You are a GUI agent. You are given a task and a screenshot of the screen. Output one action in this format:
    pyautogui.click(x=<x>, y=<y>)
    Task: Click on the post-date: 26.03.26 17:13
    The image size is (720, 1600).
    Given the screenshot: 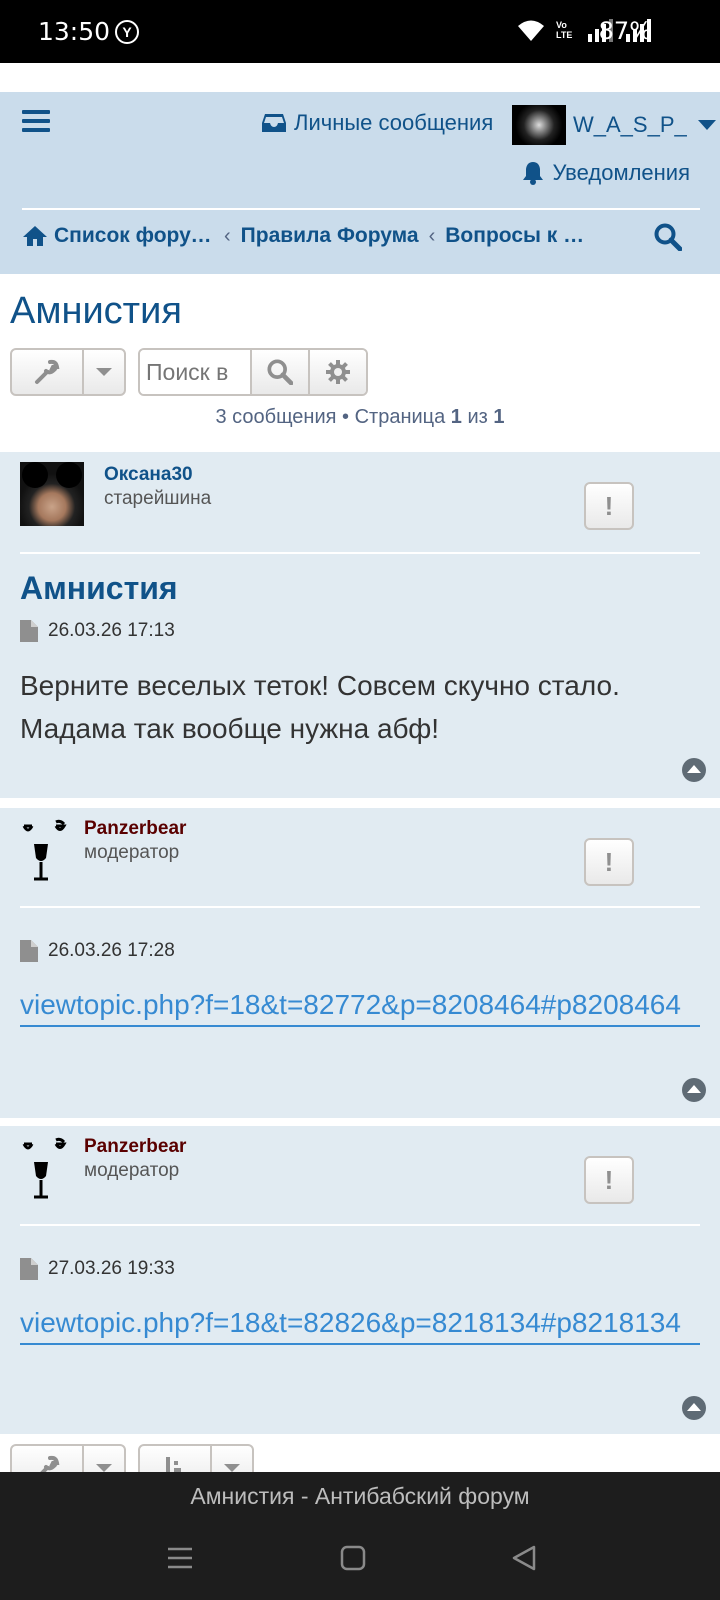 What is the action you would take?
    pyautogui.click(x=97, y=631)
    